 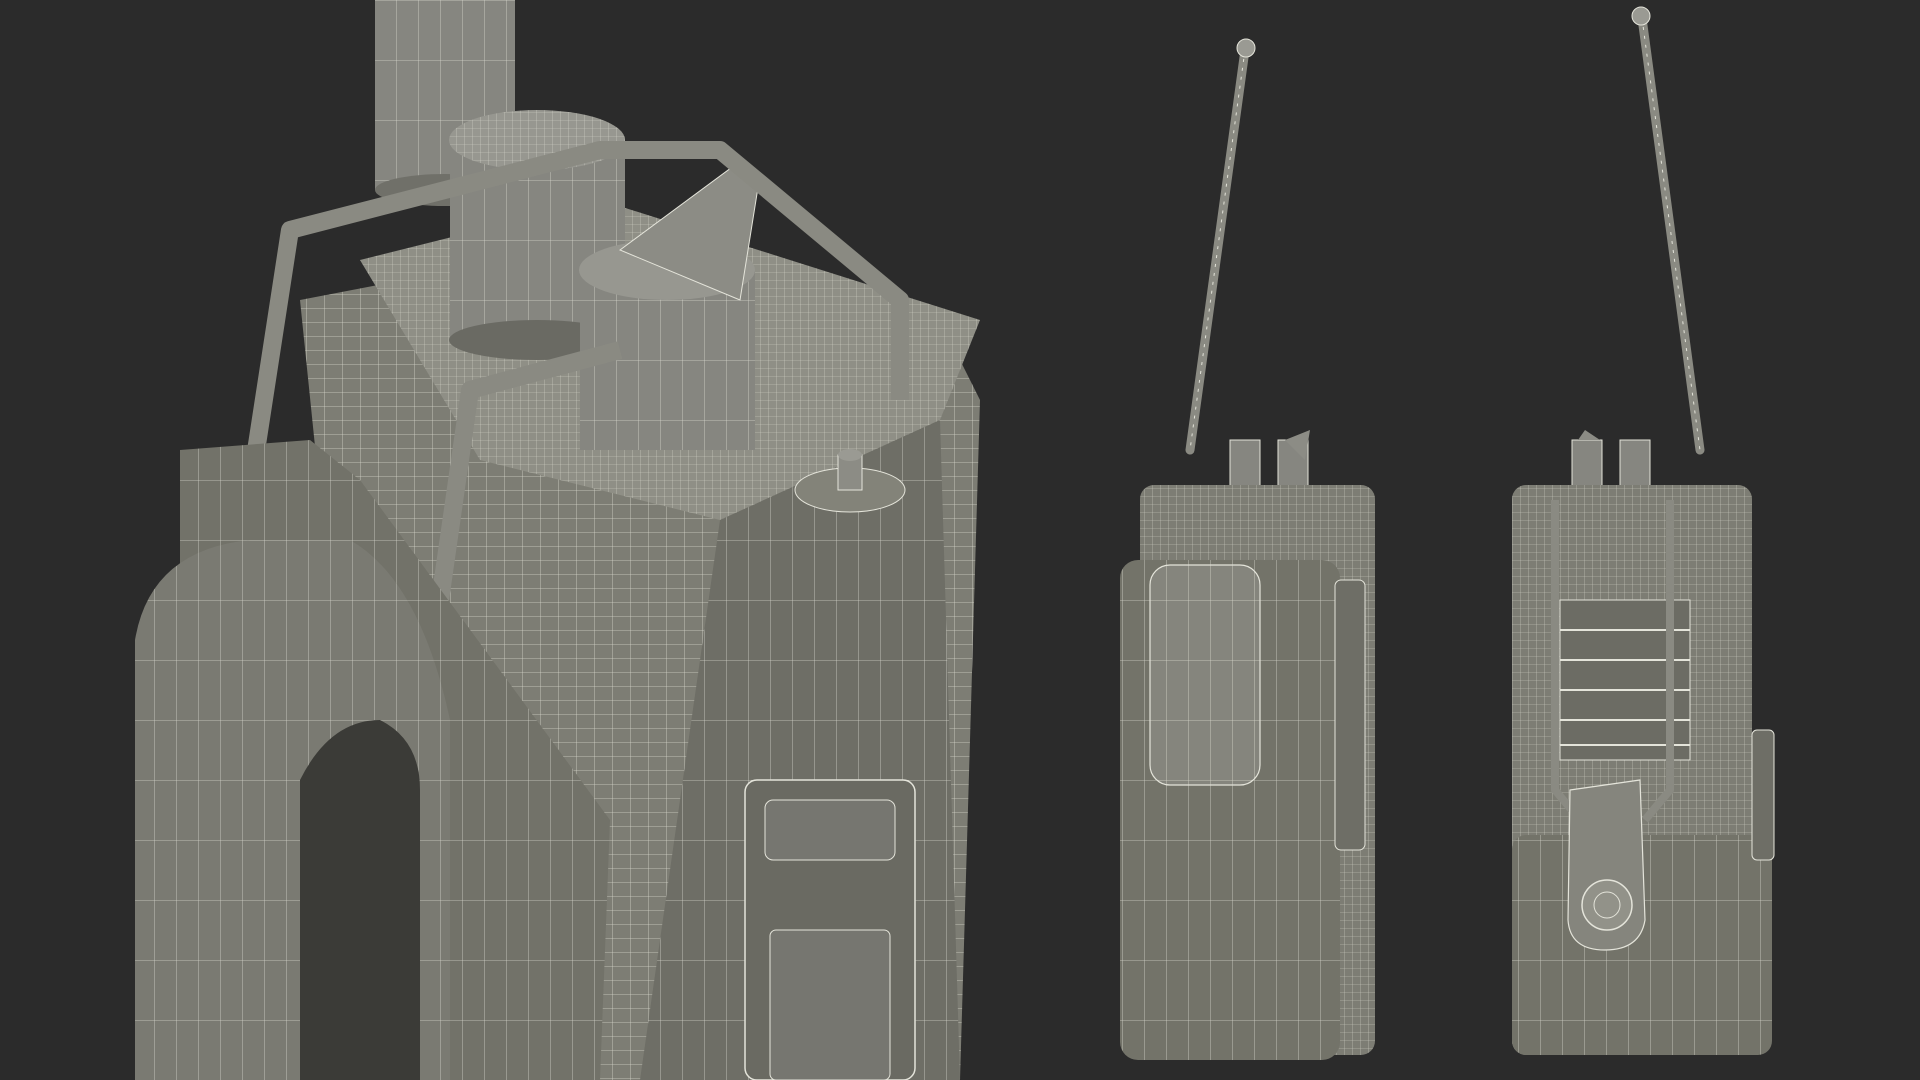 I want to click on radio-front-view, so click(x=1247, y=549).